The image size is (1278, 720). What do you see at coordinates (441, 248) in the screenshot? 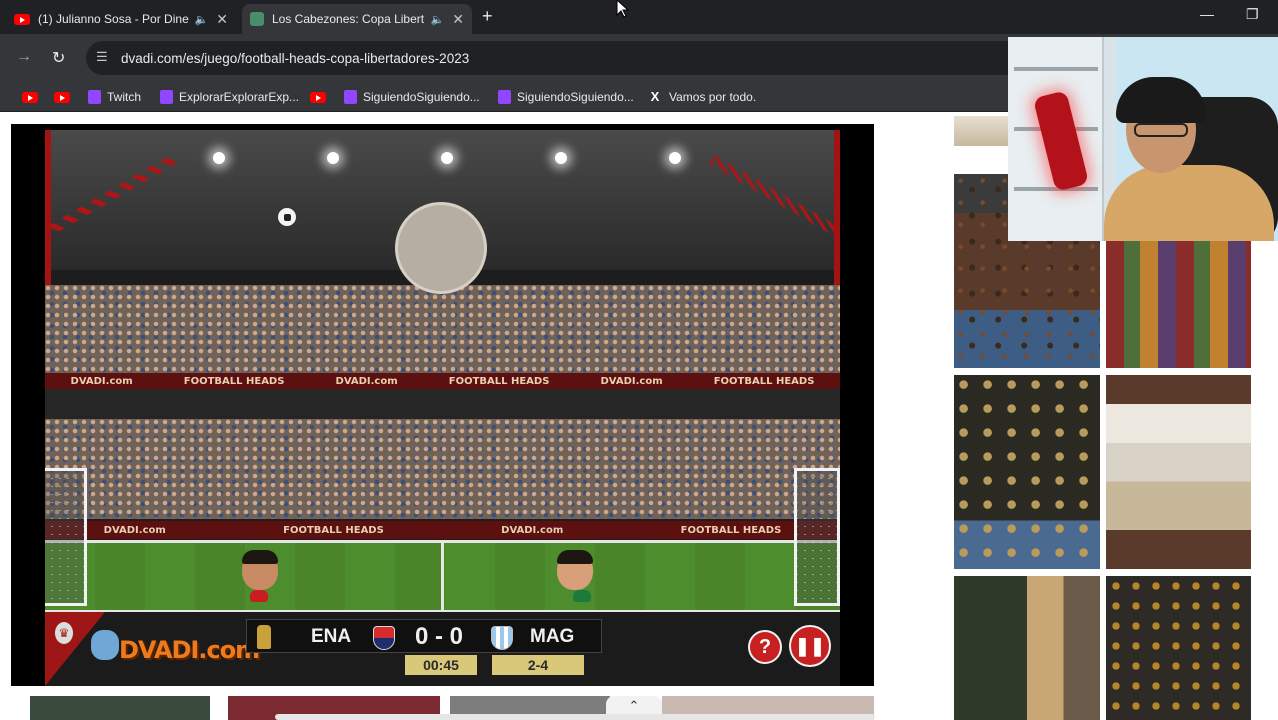
I see `stadium-clock-disc` at bounding box center [441, 248].